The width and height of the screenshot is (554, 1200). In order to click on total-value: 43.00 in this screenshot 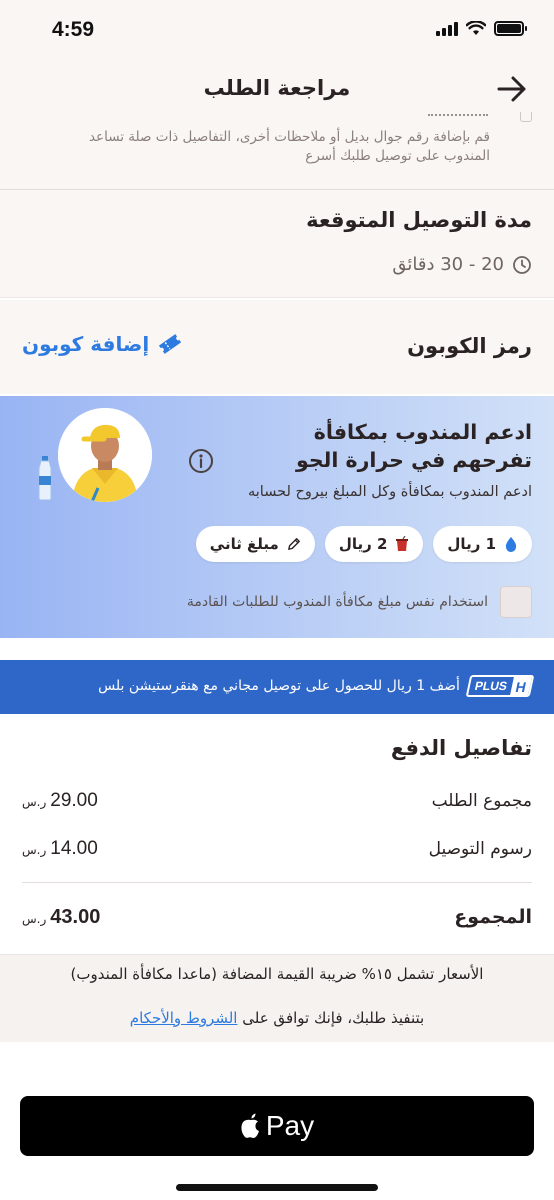, I will do `click(75, 916)`.